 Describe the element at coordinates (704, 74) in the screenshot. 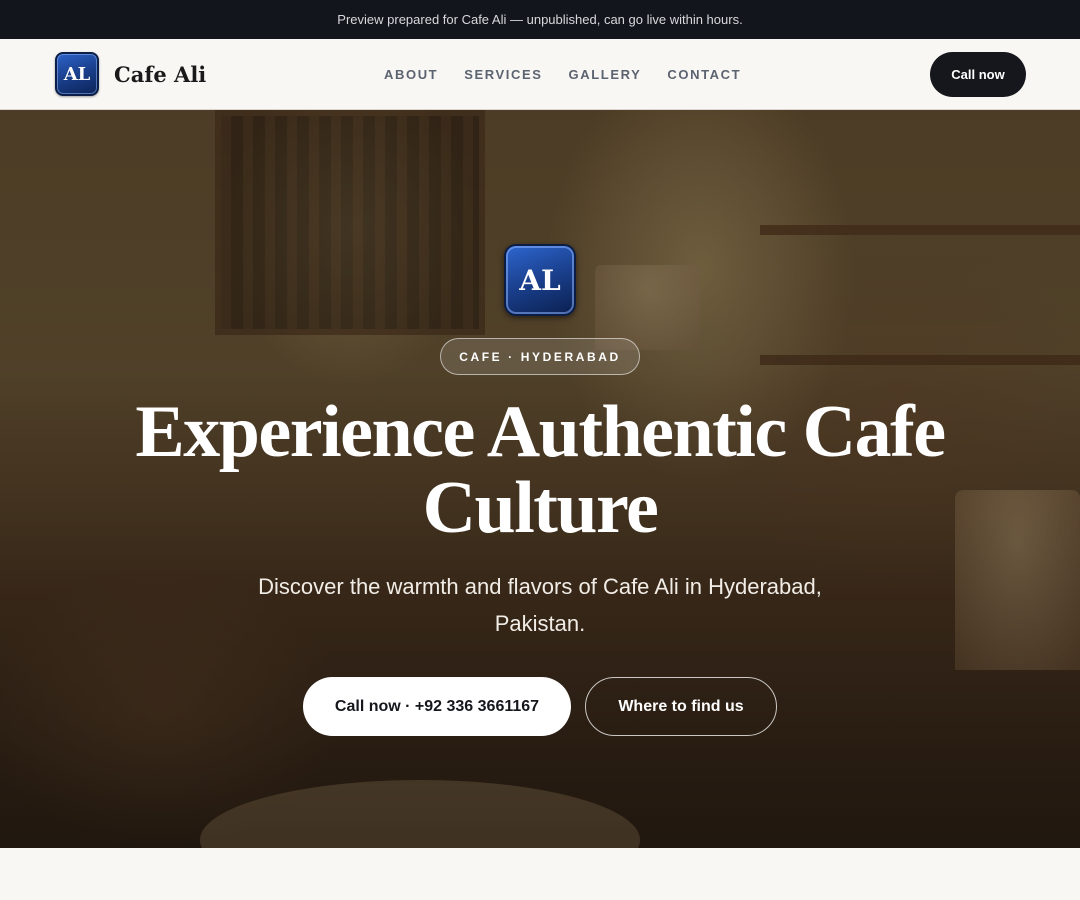

I see `nav-contact: CONTACT` at that location.